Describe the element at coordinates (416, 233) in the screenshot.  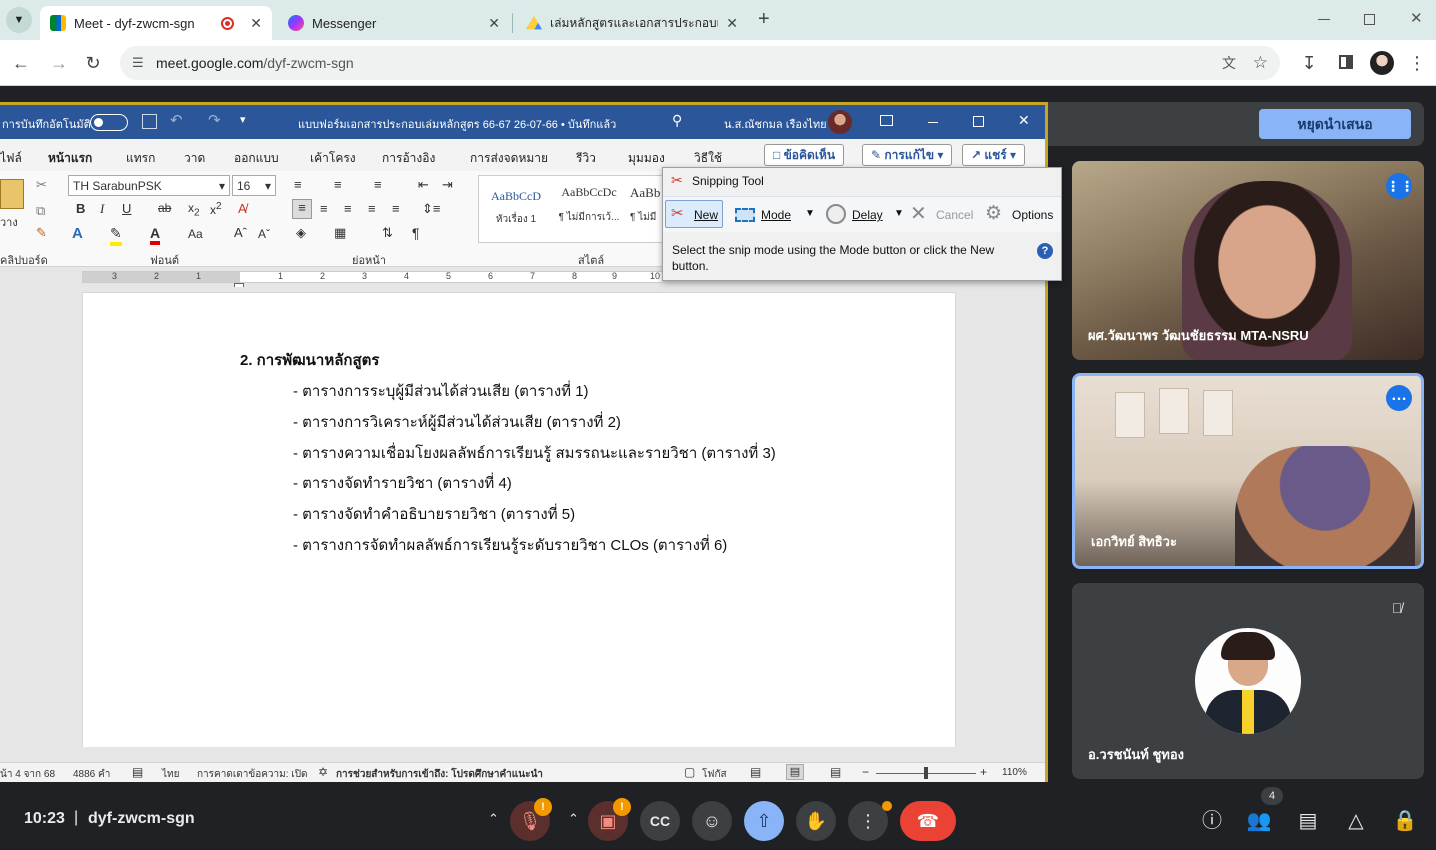
I see `show-marks-icon: ¶` at that location.